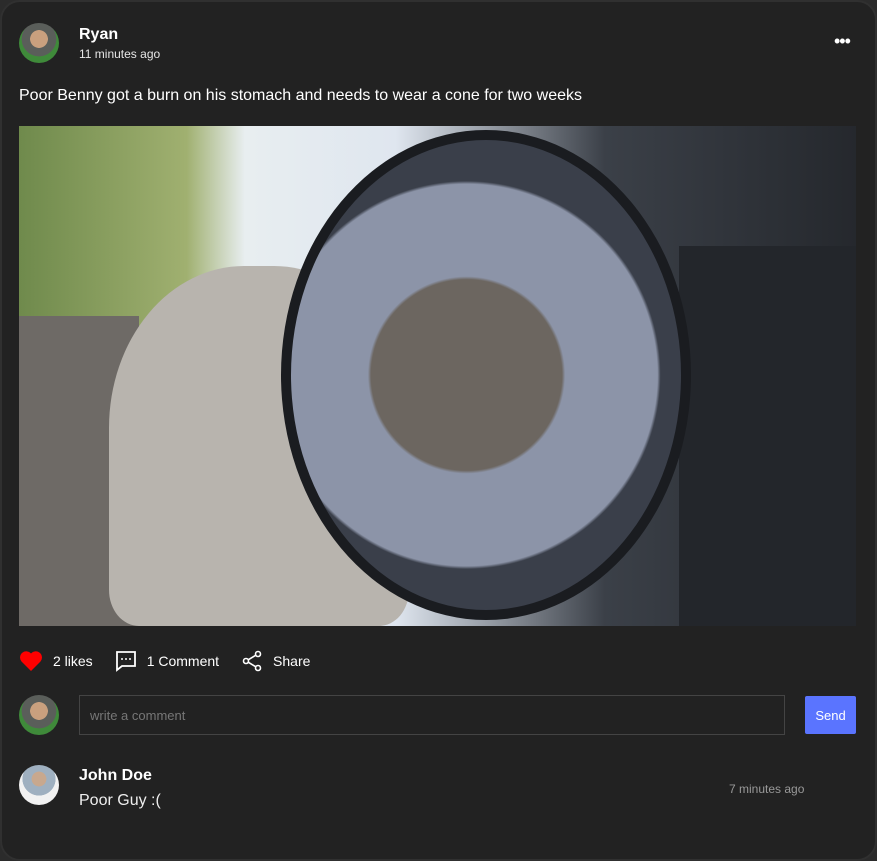 The image size is (877, 861). Describe the element at coordinates (830, 715) in the screenshot. I see `send-button: Send` at that location.